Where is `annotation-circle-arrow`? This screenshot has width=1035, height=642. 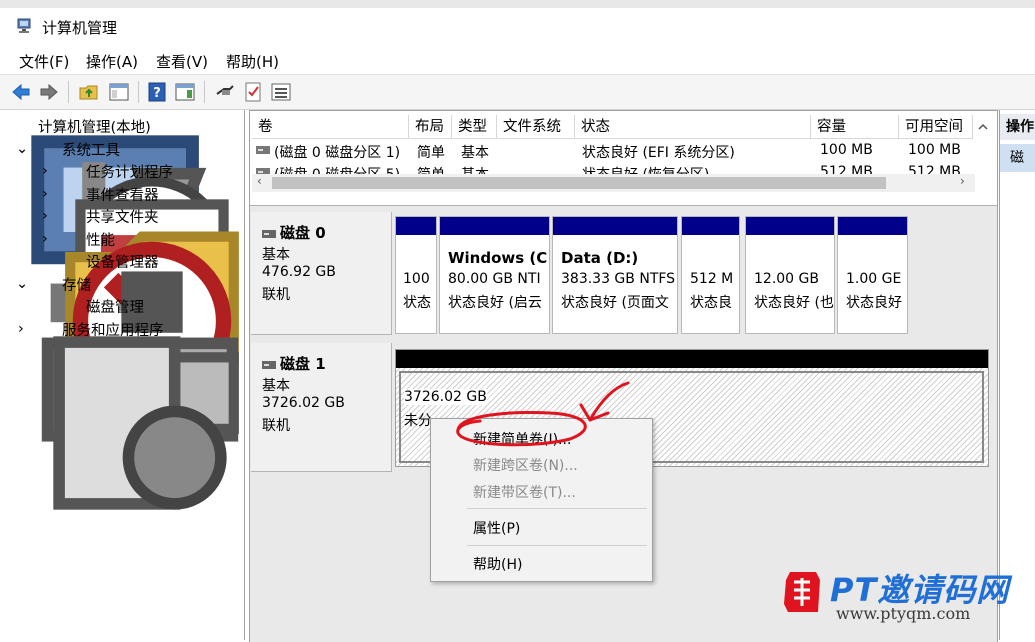
annotation-circle-arrow is located at coordinates (543, 414).